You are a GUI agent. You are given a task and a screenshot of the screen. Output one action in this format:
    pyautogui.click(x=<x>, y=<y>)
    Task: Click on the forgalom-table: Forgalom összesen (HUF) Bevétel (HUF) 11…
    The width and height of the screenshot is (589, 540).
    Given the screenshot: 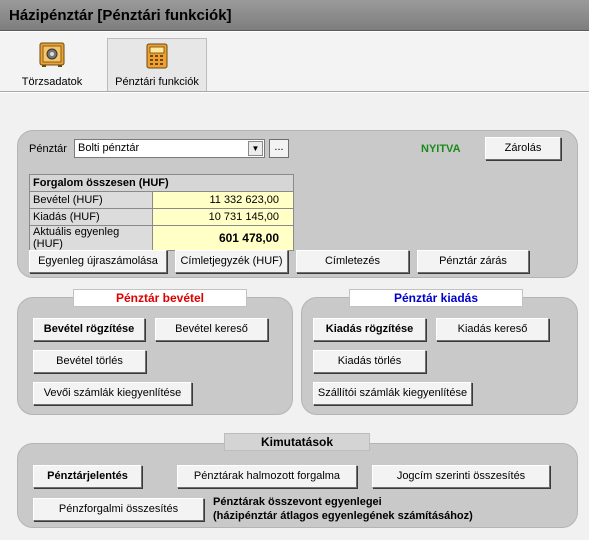 What is the action you would take?
    pyautogui.click(x=161, y=212)
    